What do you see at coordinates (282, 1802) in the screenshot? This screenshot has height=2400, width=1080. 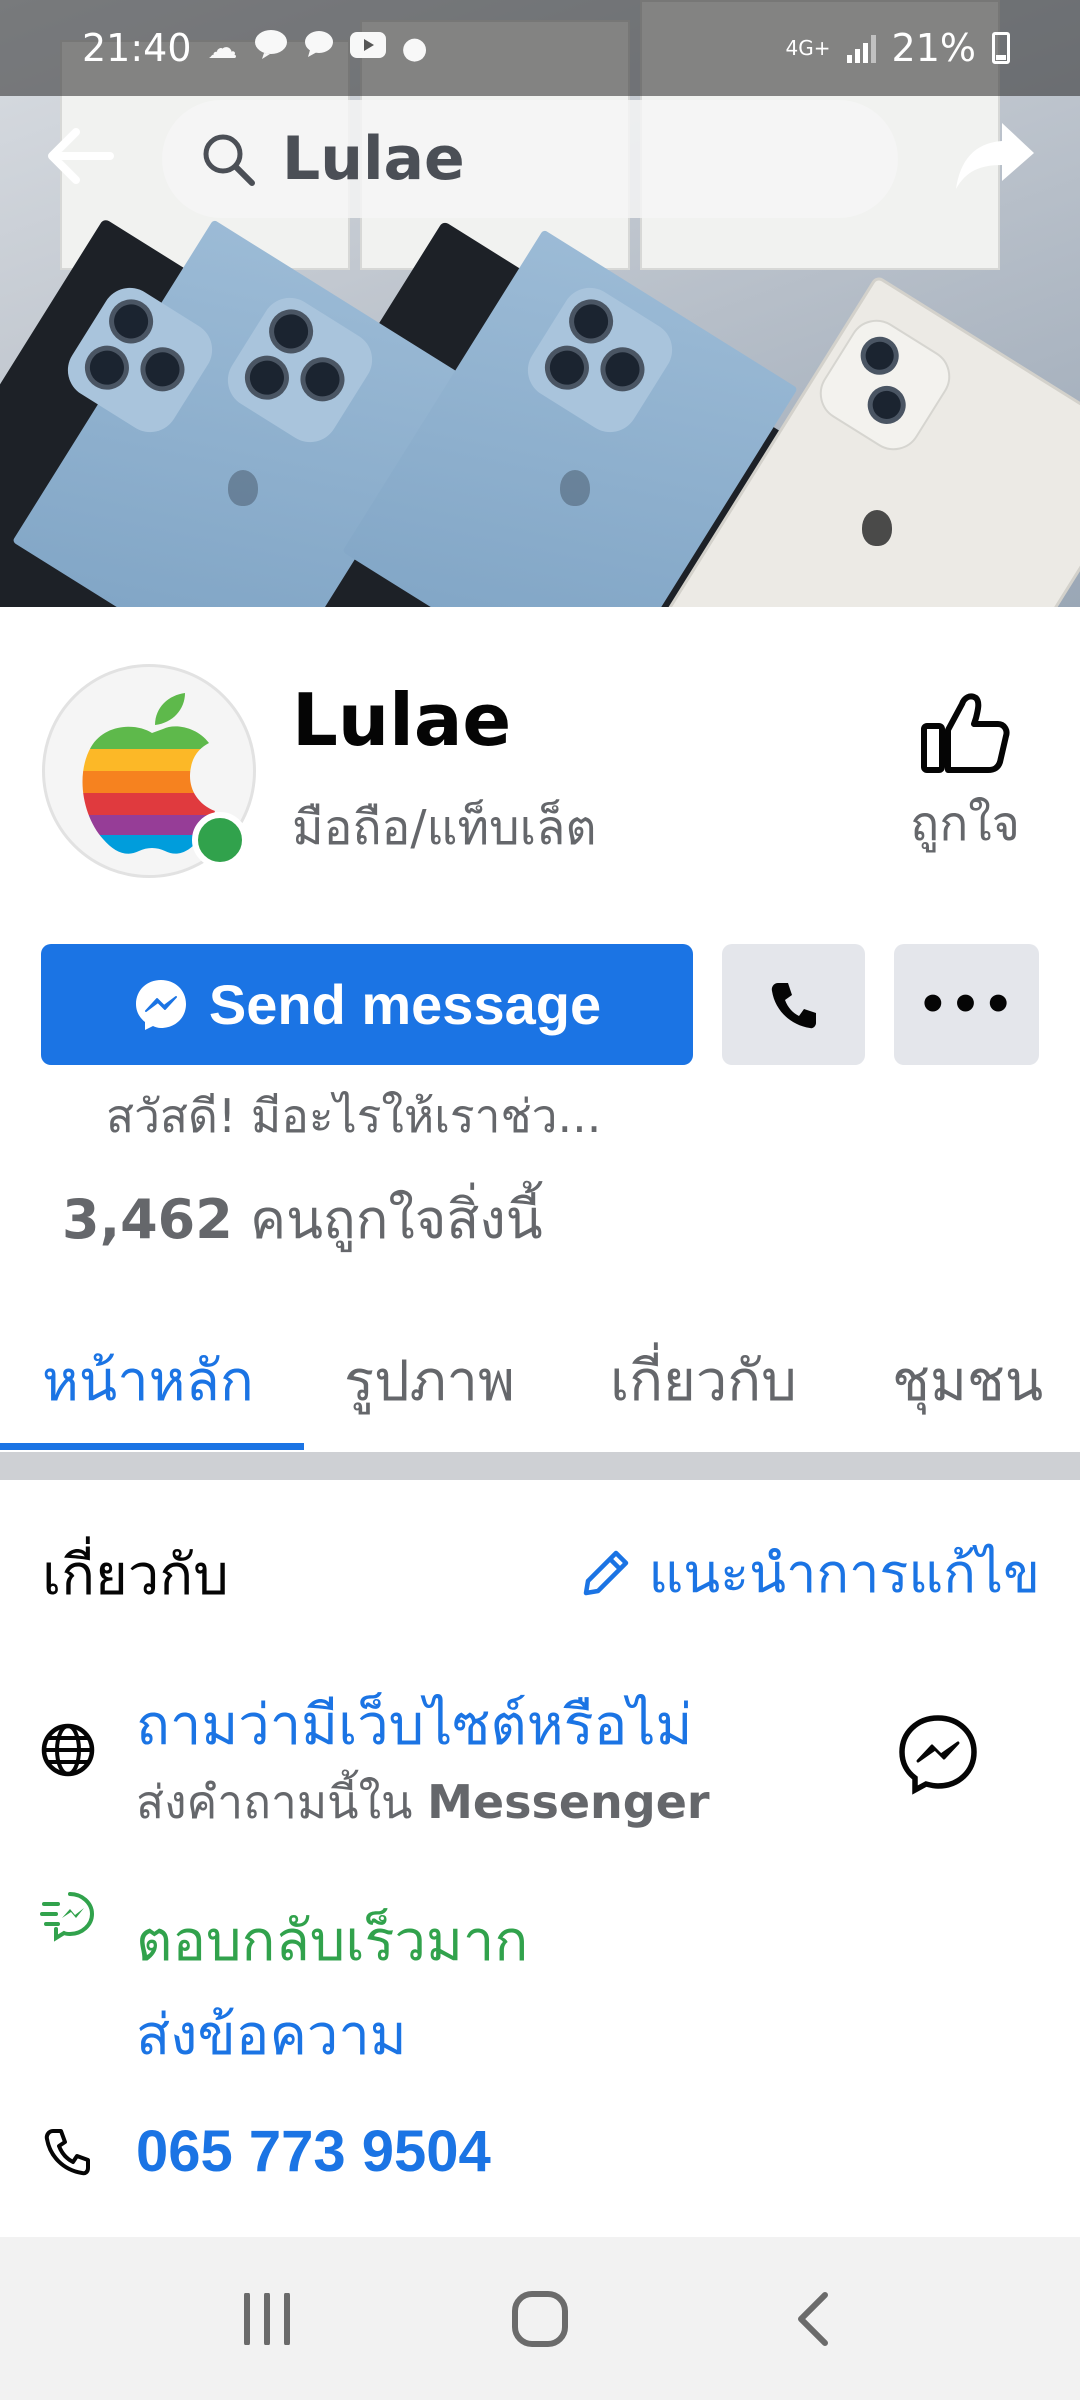 I see `ask-website-sub-prefix: ส่งคำถามนี้ใน` at bounding box center [282, 1802].